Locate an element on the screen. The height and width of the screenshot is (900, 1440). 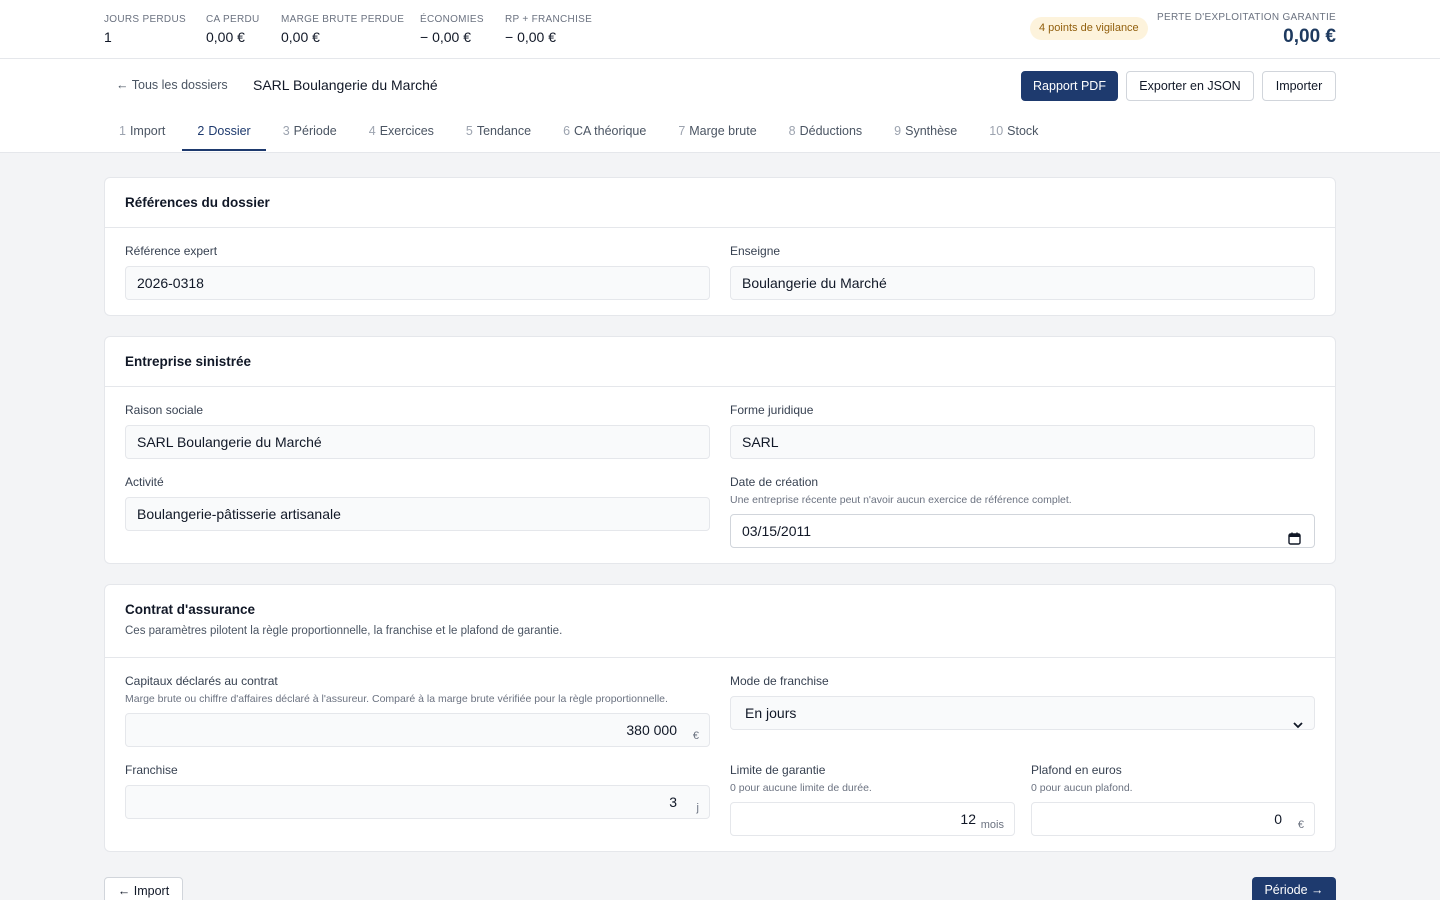
metric-label: ÉCONOMIES is located at coordinates (452, 19).